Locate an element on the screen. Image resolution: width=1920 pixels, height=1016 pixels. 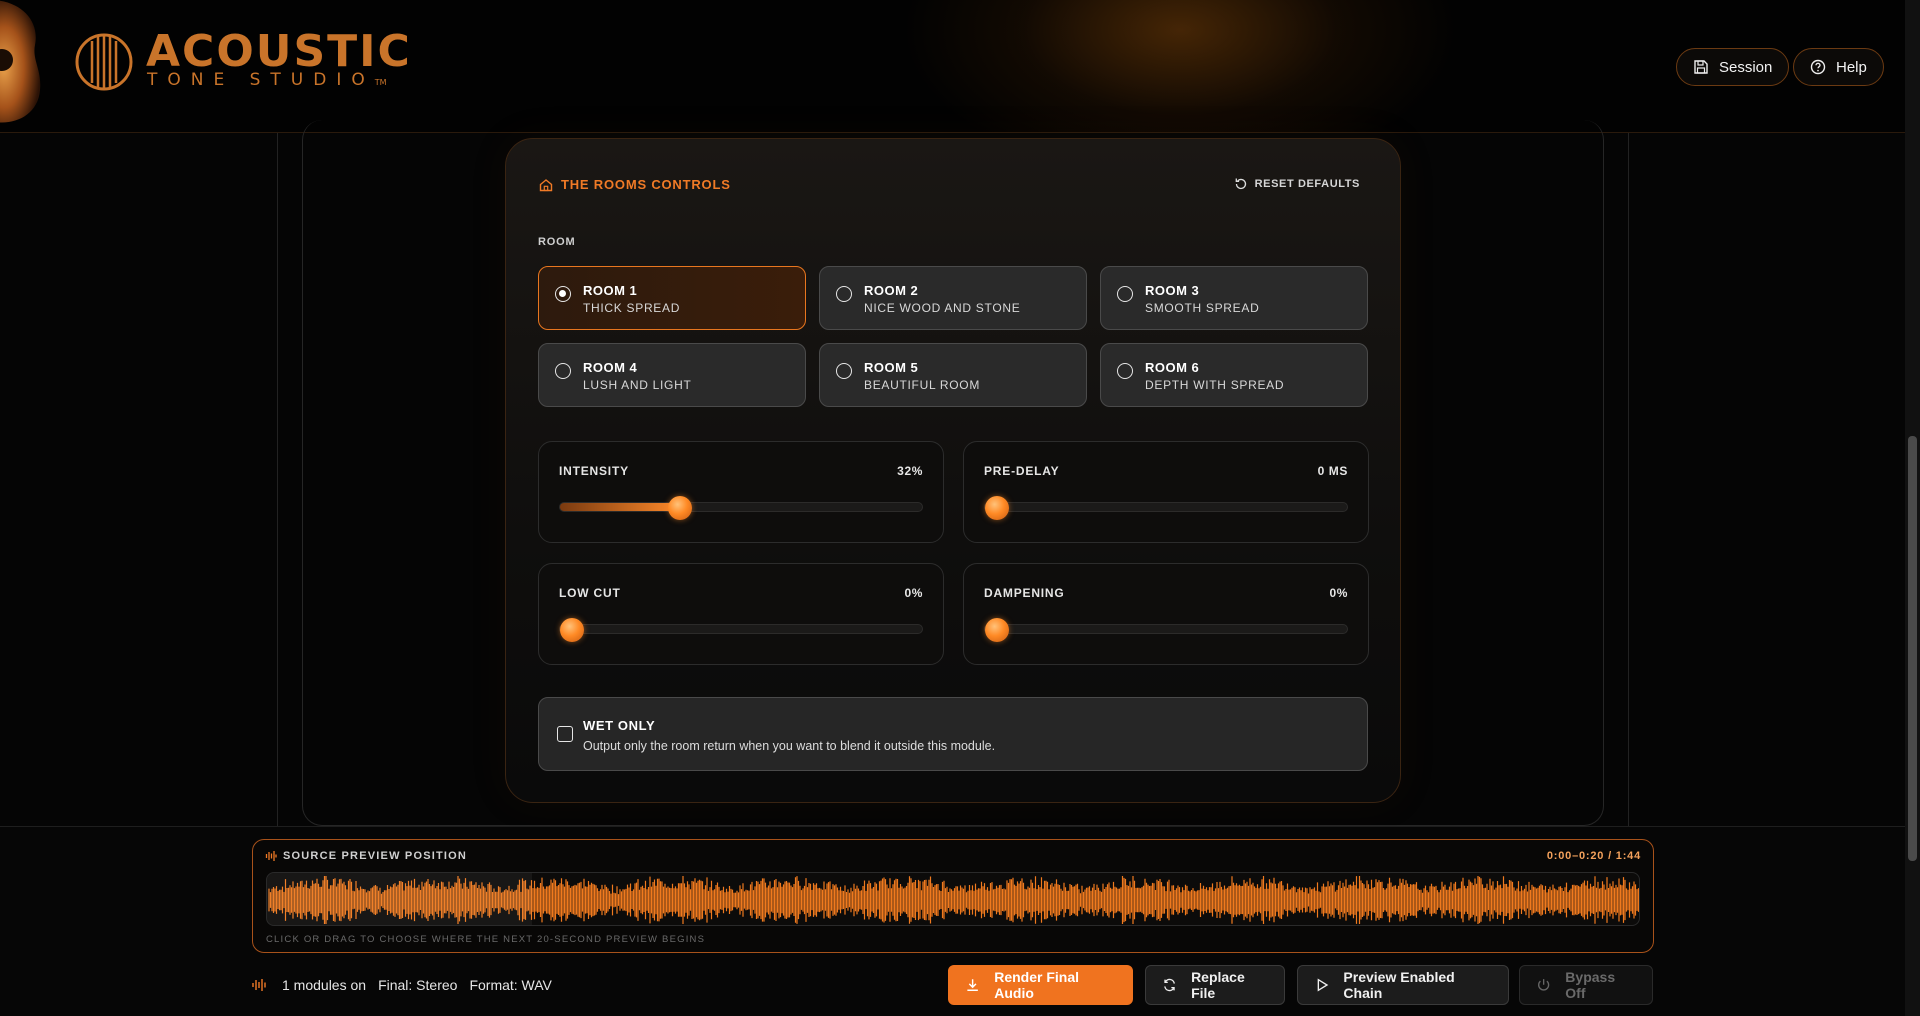
room-name: ROOM 5 is located at coordinates (891, 367).